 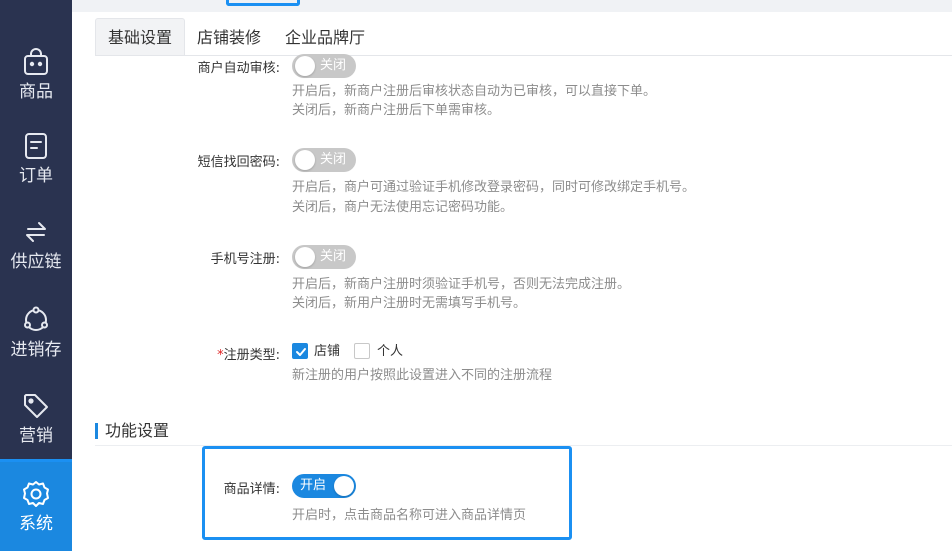 What do you see at coordinates (396, 110) in the screenshot?
I see `auto-review-help-off: 关闭后，新商户注册后下单需审核。` at bounding box center [396, 110].